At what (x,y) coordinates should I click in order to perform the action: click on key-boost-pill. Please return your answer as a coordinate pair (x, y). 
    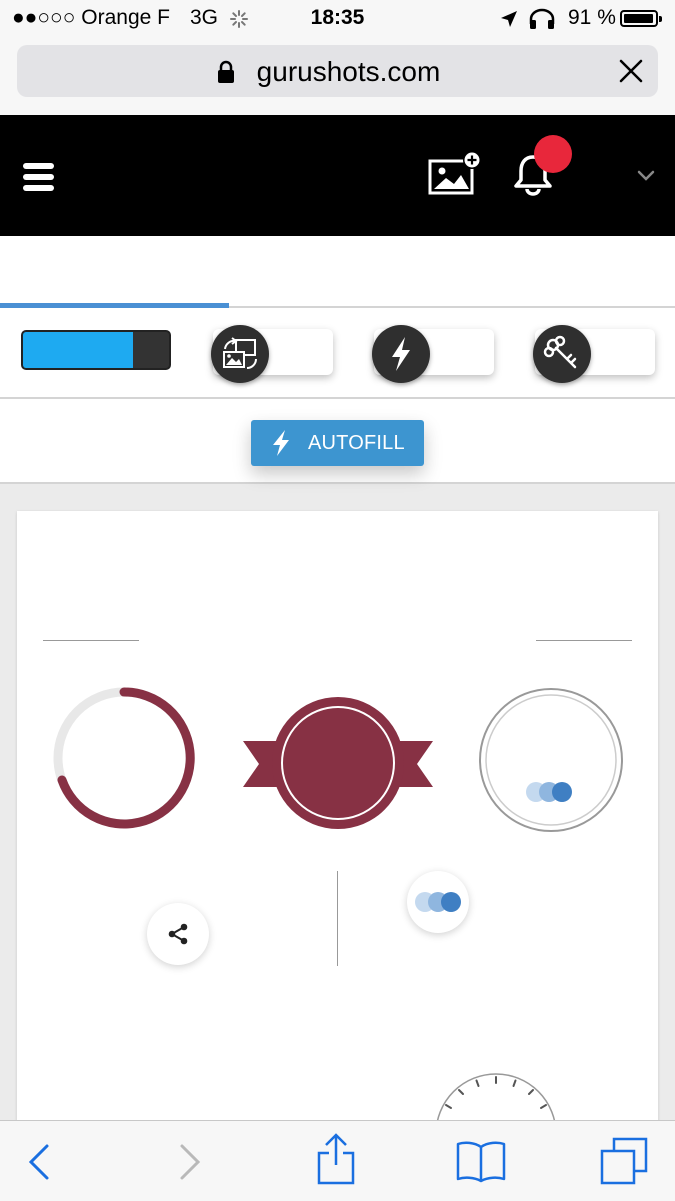
    Looking at the image, I should click on (594, 354).